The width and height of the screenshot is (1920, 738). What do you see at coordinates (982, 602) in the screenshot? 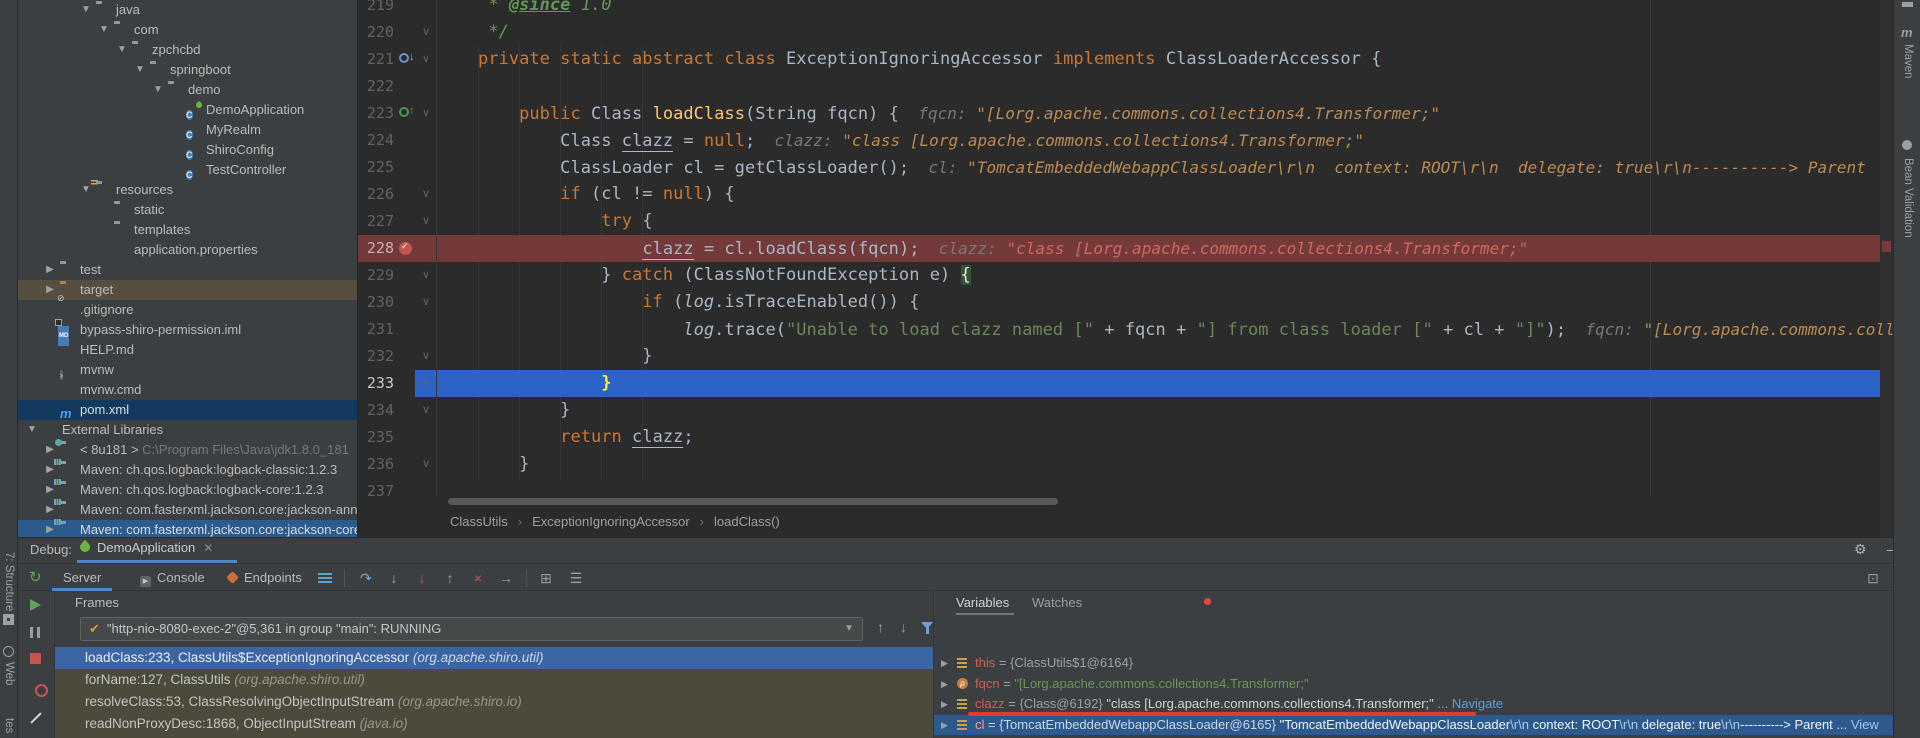
I see `tab-variables: Variables` at bounding box center [982, 602].